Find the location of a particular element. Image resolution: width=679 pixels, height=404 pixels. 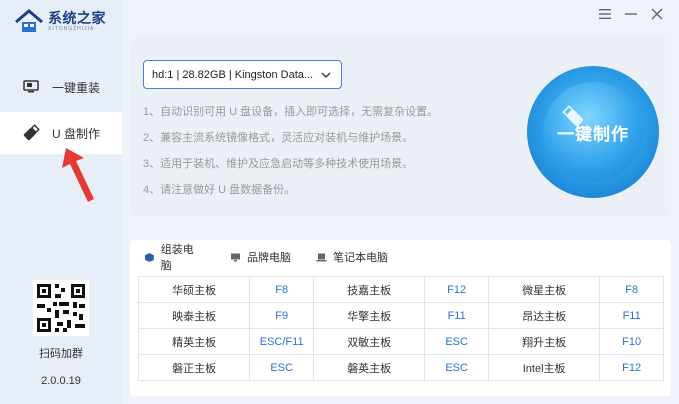

logo-house-icon is located at coordinates (29, 20).